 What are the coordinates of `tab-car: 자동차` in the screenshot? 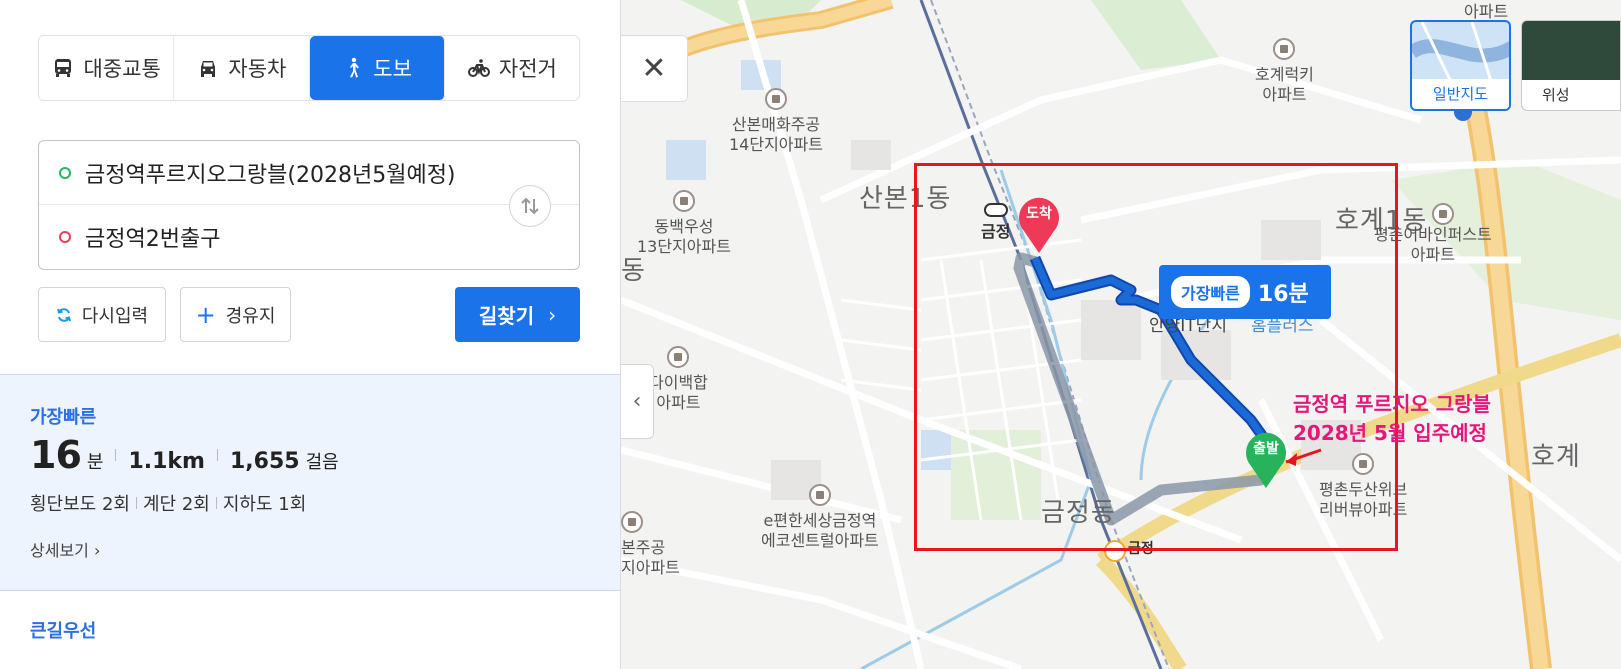 It's located at (242, 68).